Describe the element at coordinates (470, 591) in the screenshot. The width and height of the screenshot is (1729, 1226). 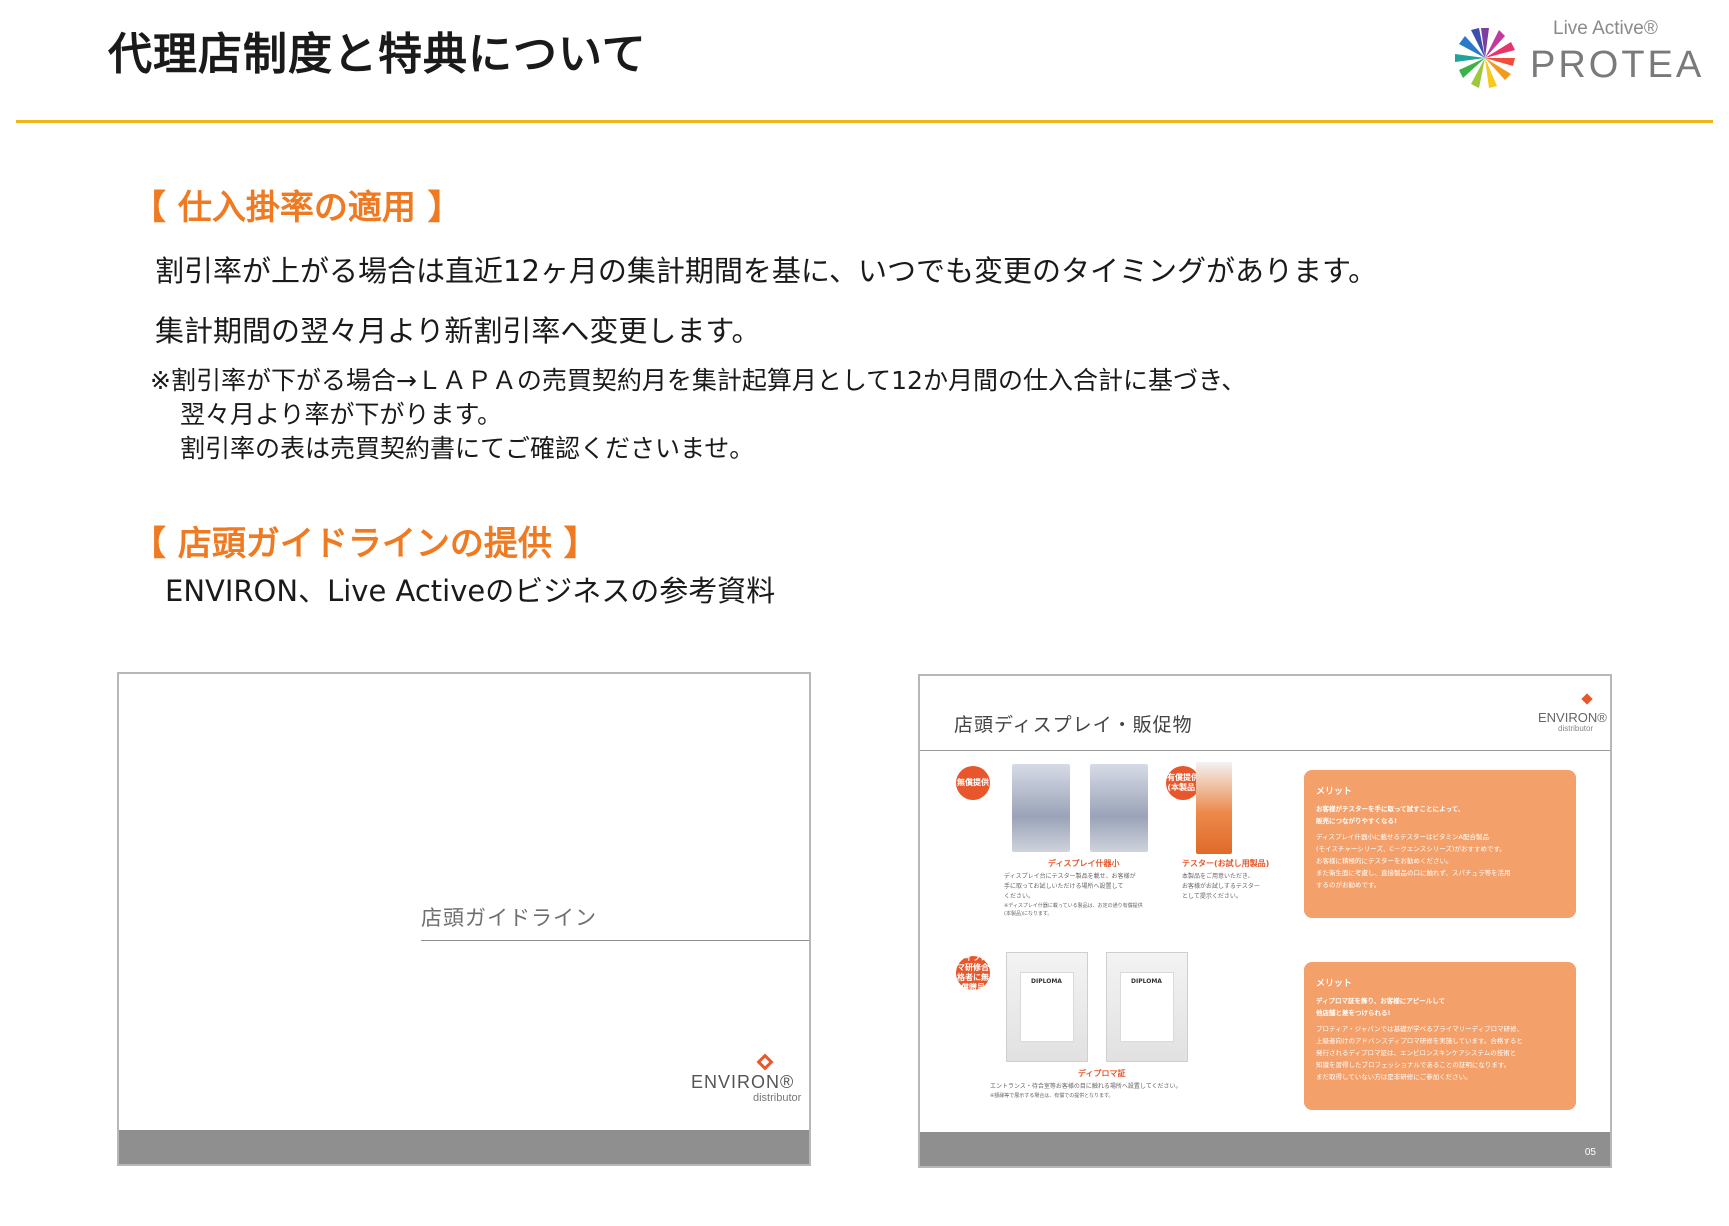
I see `store-guideline-line: ENVIRON、Live Activeのビジネスの参考資料` at that location.